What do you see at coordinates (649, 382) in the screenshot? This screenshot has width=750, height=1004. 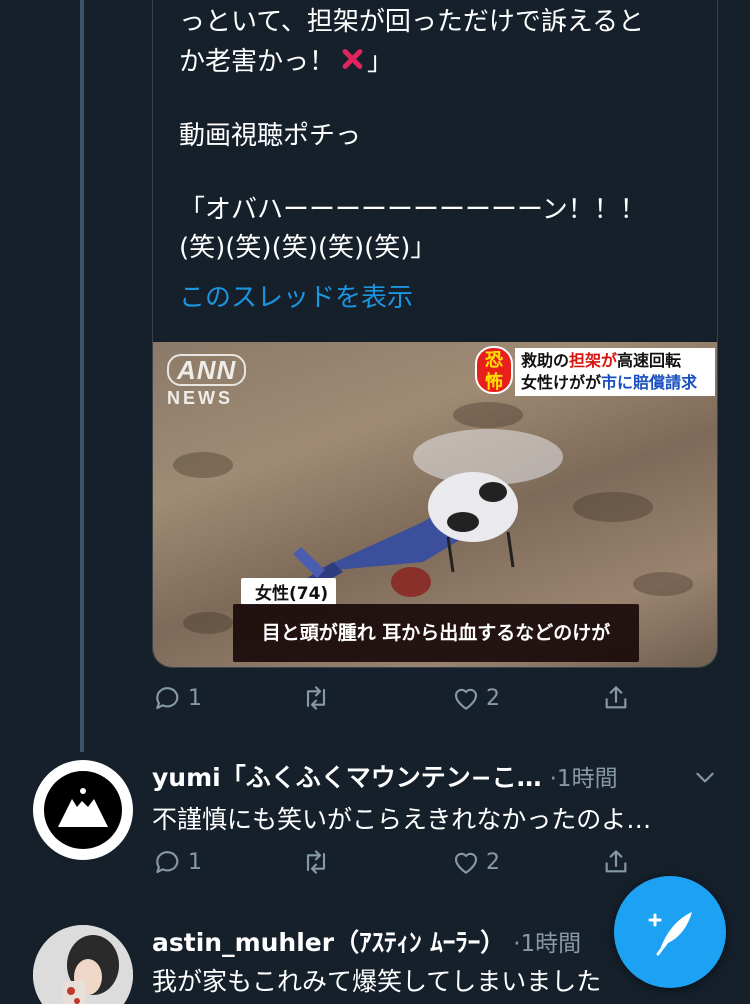 I see `headline-highlight-blue: 市に賠償請求` at bounding box center [649, 382].